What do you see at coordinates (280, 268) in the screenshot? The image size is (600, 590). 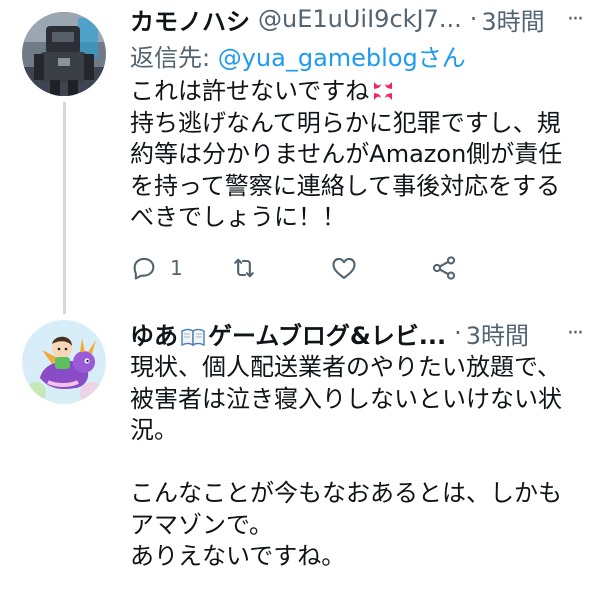 I see `retweet-button` at bounding box center [280, 268].